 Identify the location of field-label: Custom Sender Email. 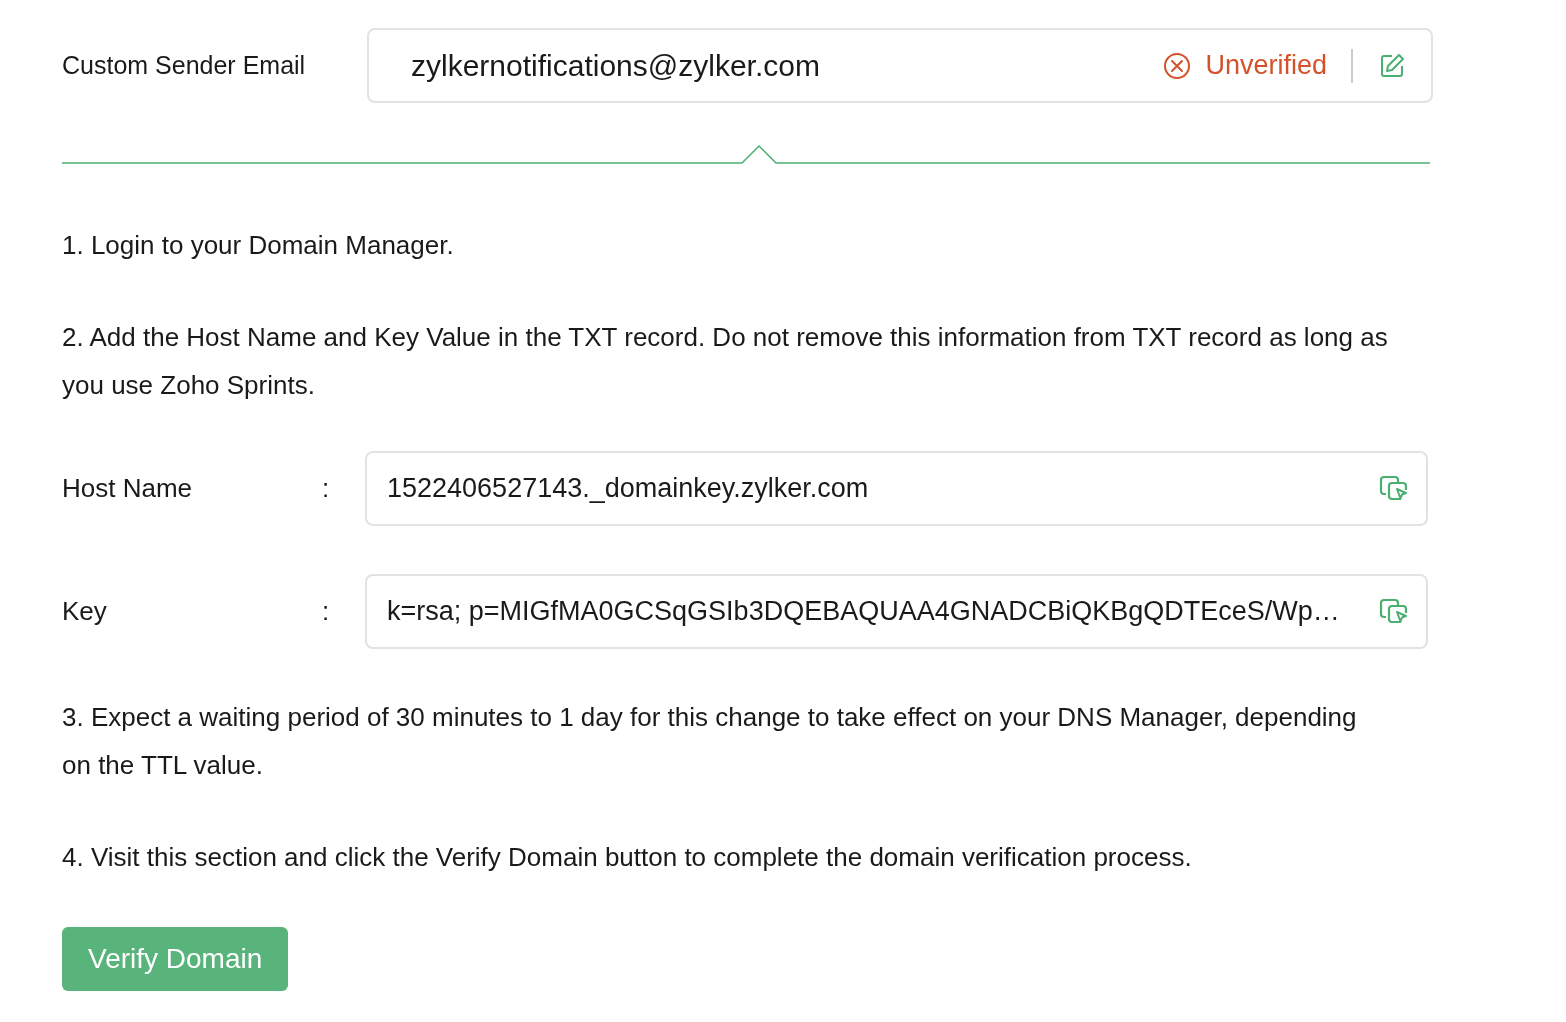
(184, 65).